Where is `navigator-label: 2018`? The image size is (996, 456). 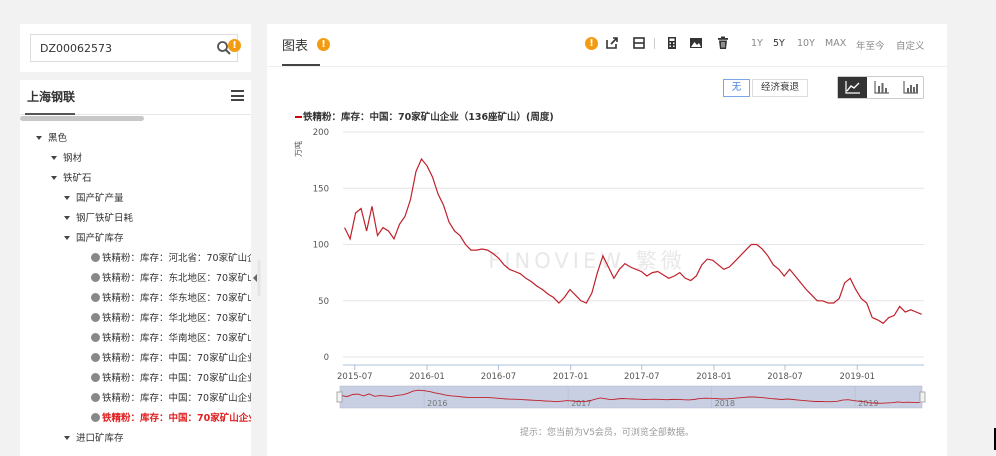
navigator-label: 2018 is located at coordinates (725, 403).